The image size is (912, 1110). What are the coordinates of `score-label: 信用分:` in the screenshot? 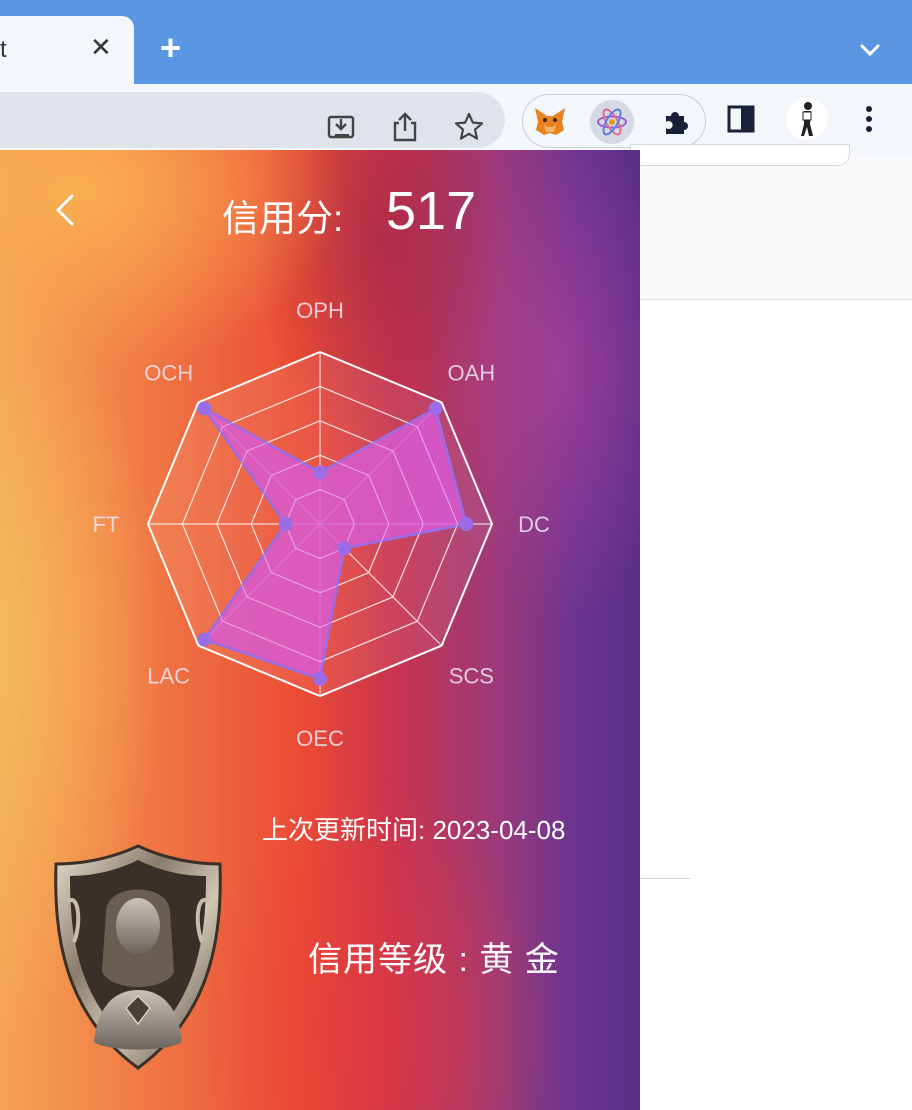 It's located at (283, 218).